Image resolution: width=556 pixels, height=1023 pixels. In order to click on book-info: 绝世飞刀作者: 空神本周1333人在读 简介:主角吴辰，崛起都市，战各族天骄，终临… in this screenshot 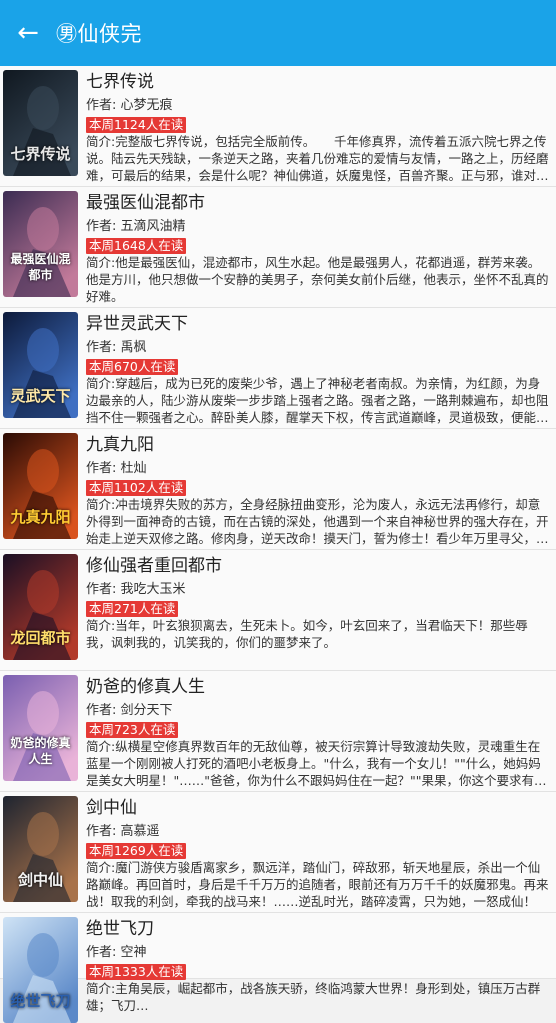, I will do `click(318, 963)`.